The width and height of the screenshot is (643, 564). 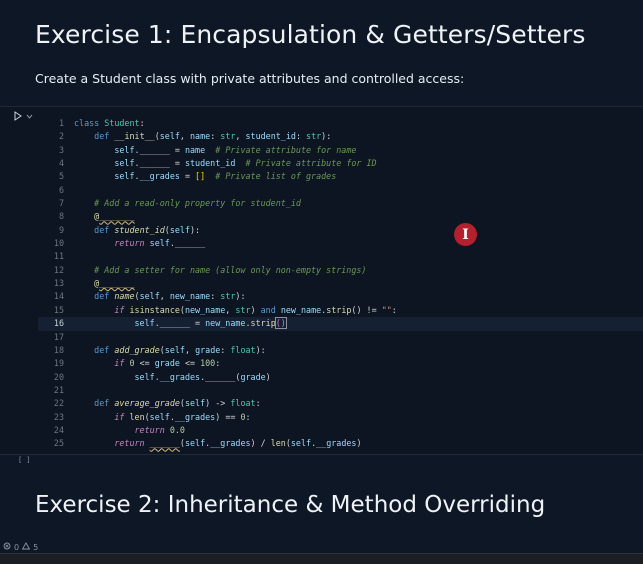 I want to click on error-icon, so click(x=7, y=547).